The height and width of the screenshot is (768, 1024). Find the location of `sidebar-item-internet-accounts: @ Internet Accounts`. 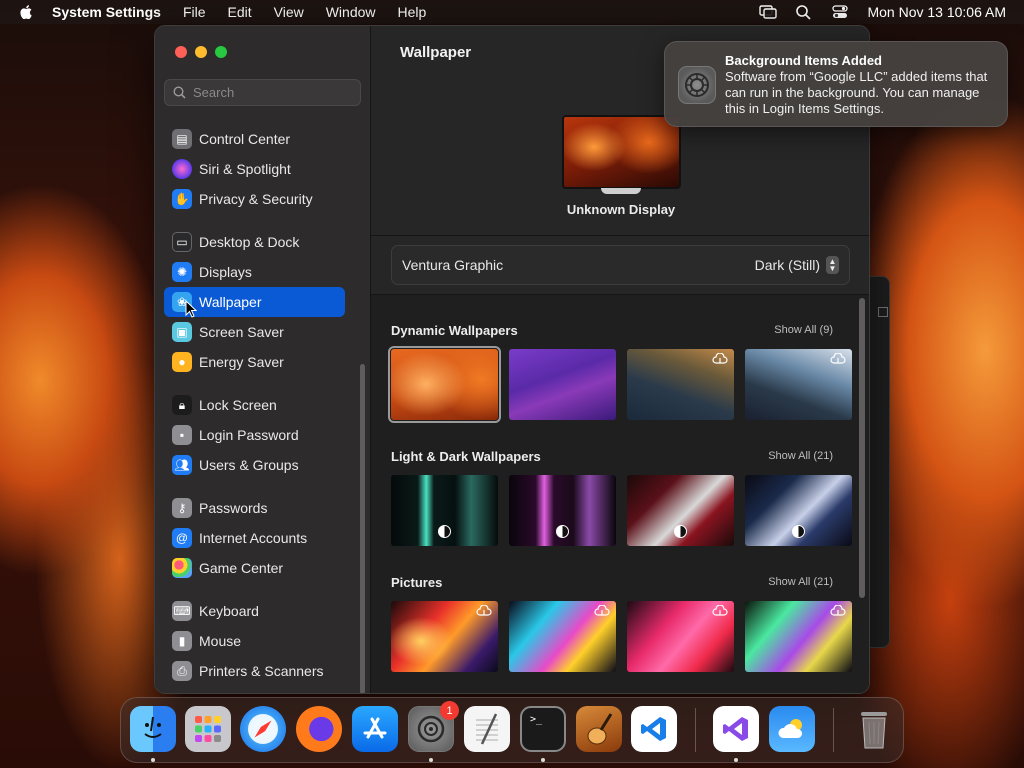

sidebar-item-internet-accounts: @ Internet Accounts is located at coordinates (259, 538).